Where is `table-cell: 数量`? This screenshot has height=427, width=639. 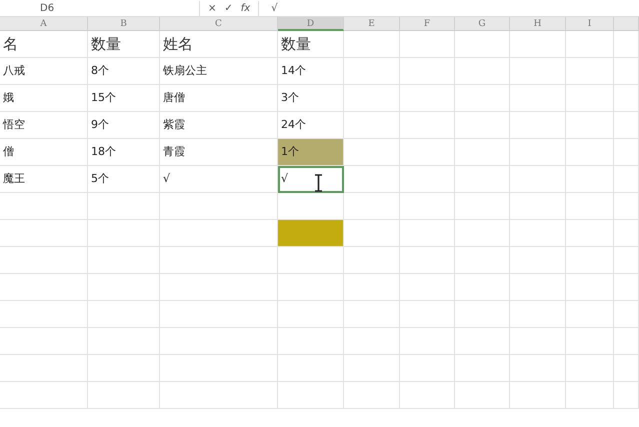
table-cell: 数量 is located at coordinates (124, 44).